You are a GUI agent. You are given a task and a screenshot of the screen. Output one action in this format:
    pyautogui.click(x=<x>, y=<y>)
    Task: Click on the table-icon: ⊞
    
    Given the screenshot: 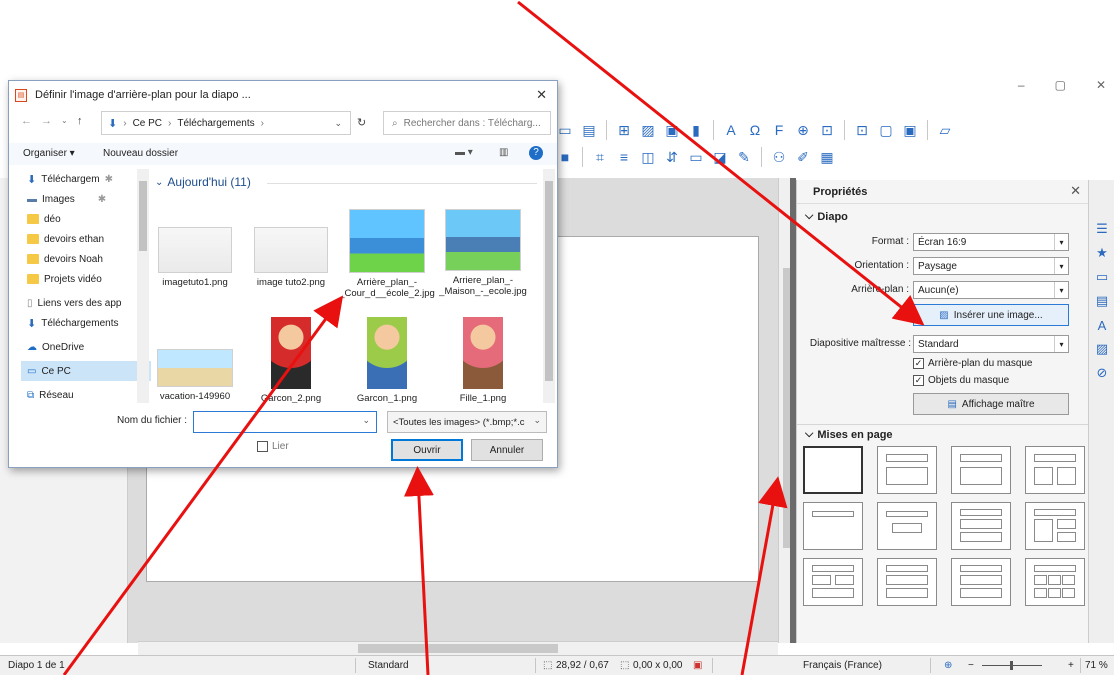 What is the action you would take?
    pyautogui.click(x=624, y=130)
    